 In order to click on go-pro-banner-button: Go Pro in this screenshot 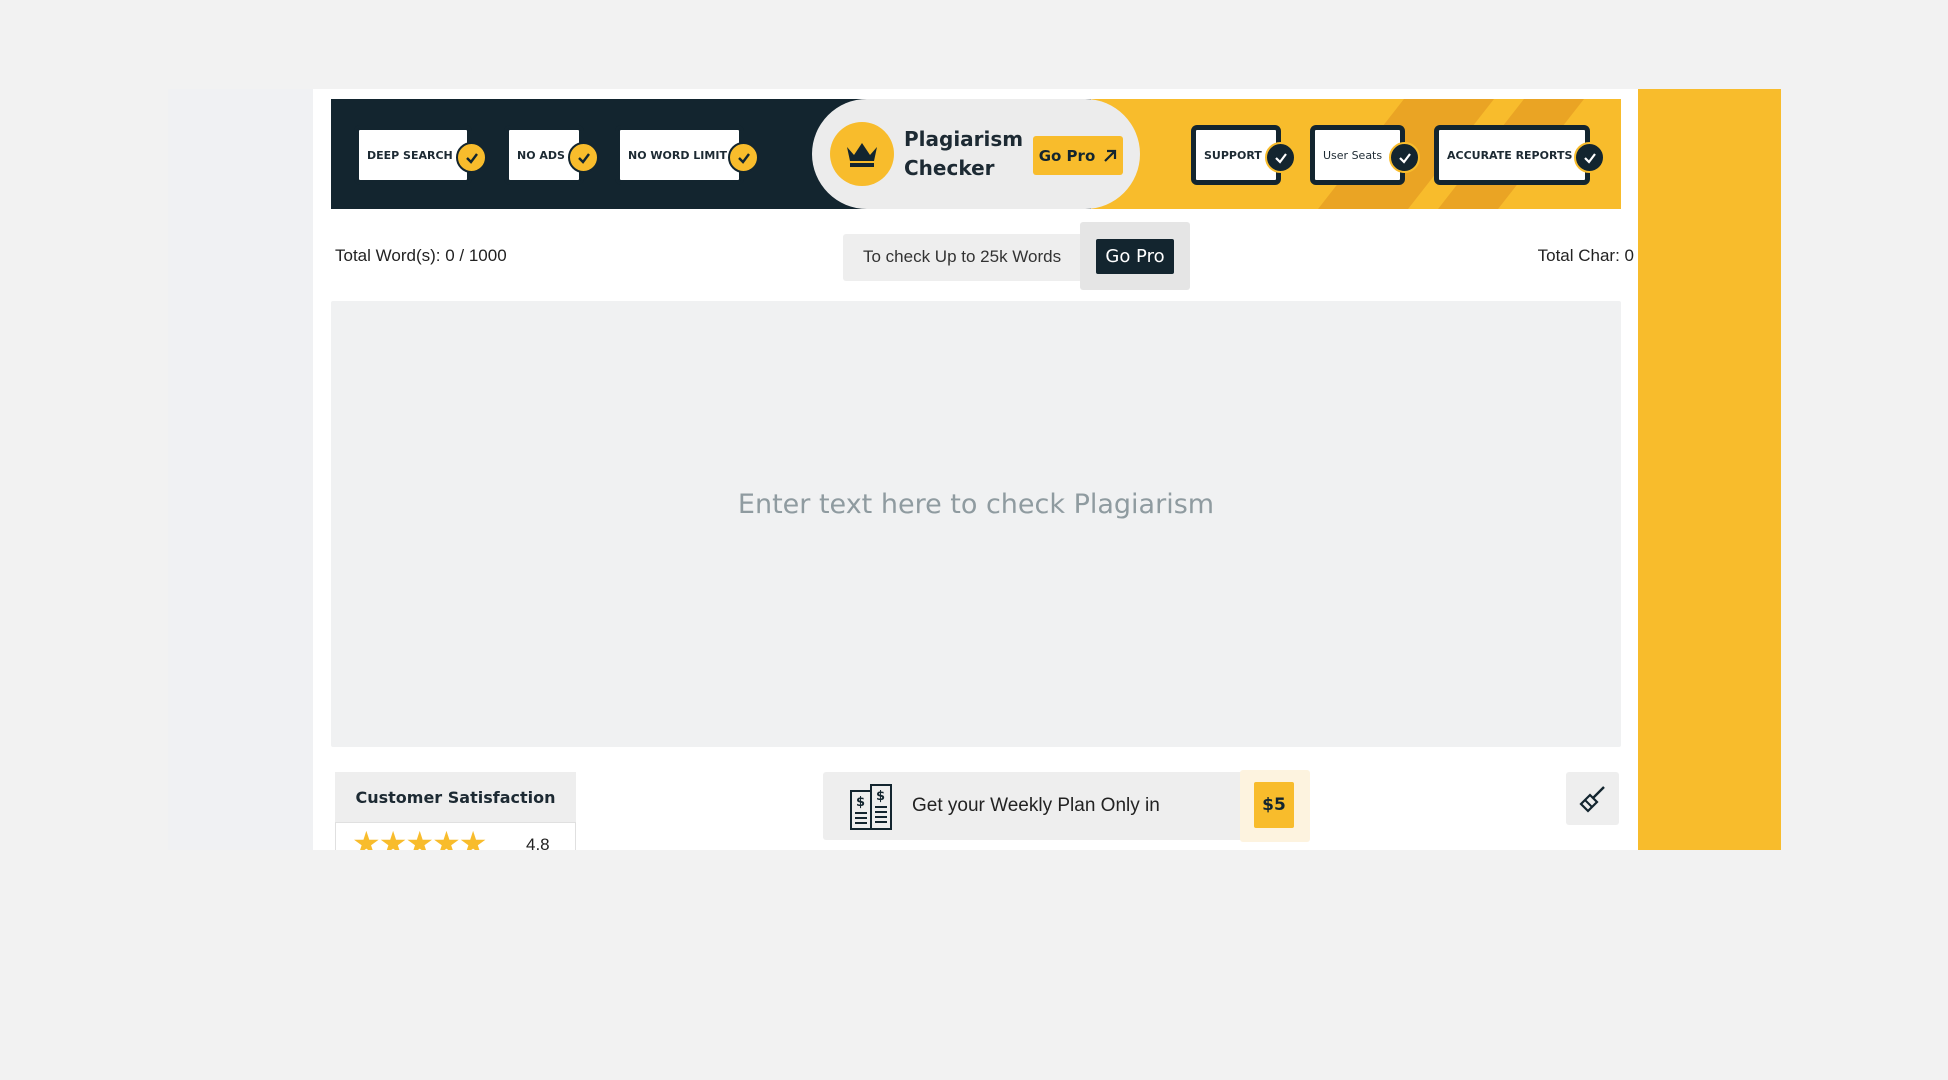, I will do `click(1078, 155)`.